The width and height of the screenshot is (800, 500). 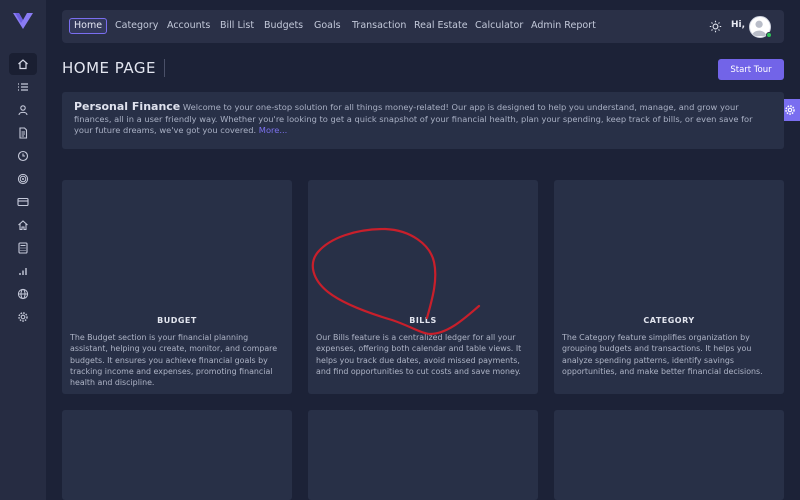 I want to click on nav-admin-report: Admin Report, so click(x=563, y=26).